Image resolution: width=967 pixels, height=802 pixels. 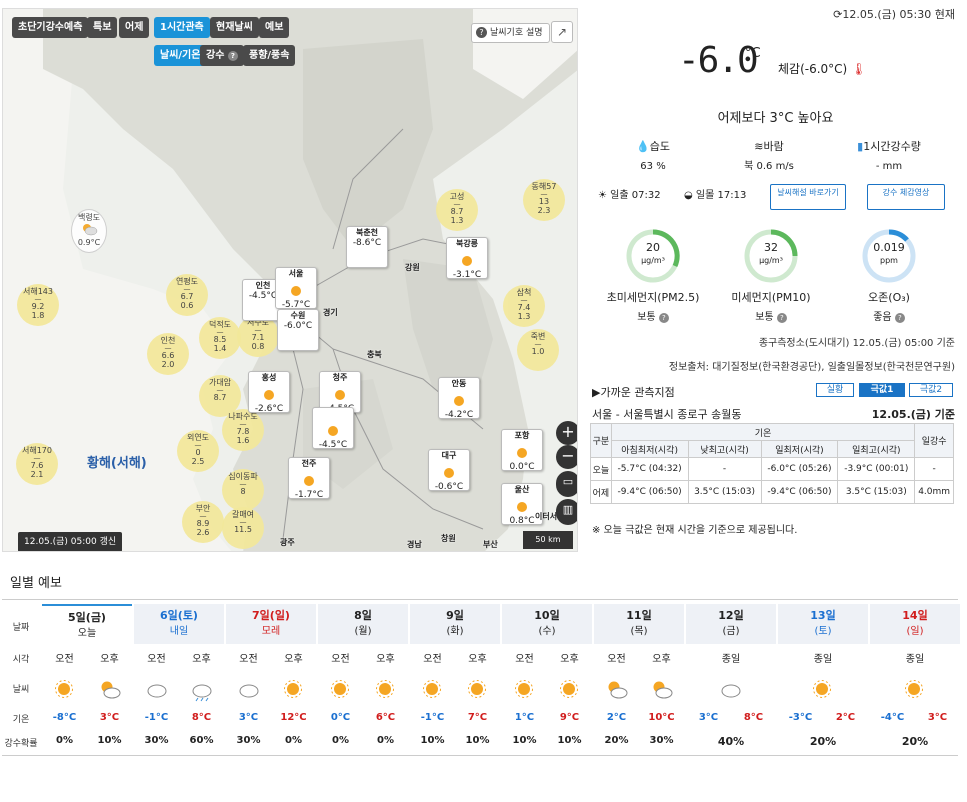 I want to click on station-card: 대구 -0.6°C, so click(x=449, y=470).